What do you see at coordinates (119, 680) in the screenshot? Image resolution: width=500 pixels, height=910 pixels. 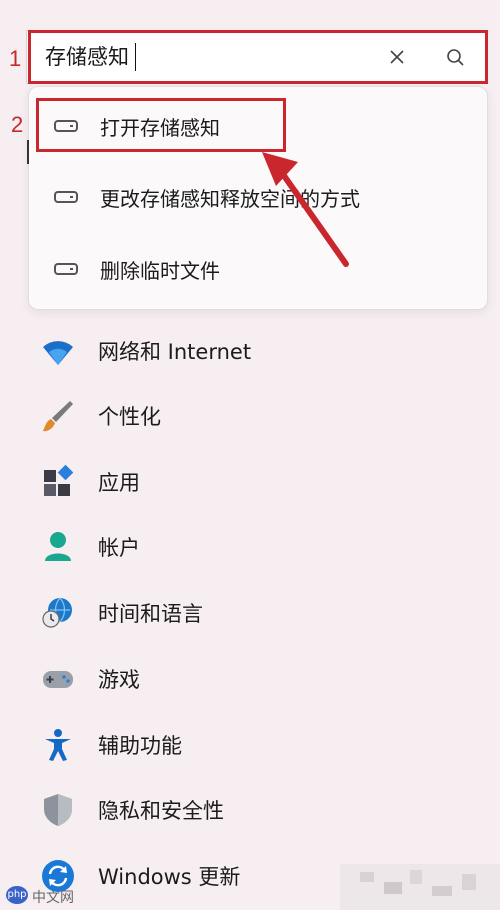 I see `nav-label: 游戏` at bounding box center [119, 680].